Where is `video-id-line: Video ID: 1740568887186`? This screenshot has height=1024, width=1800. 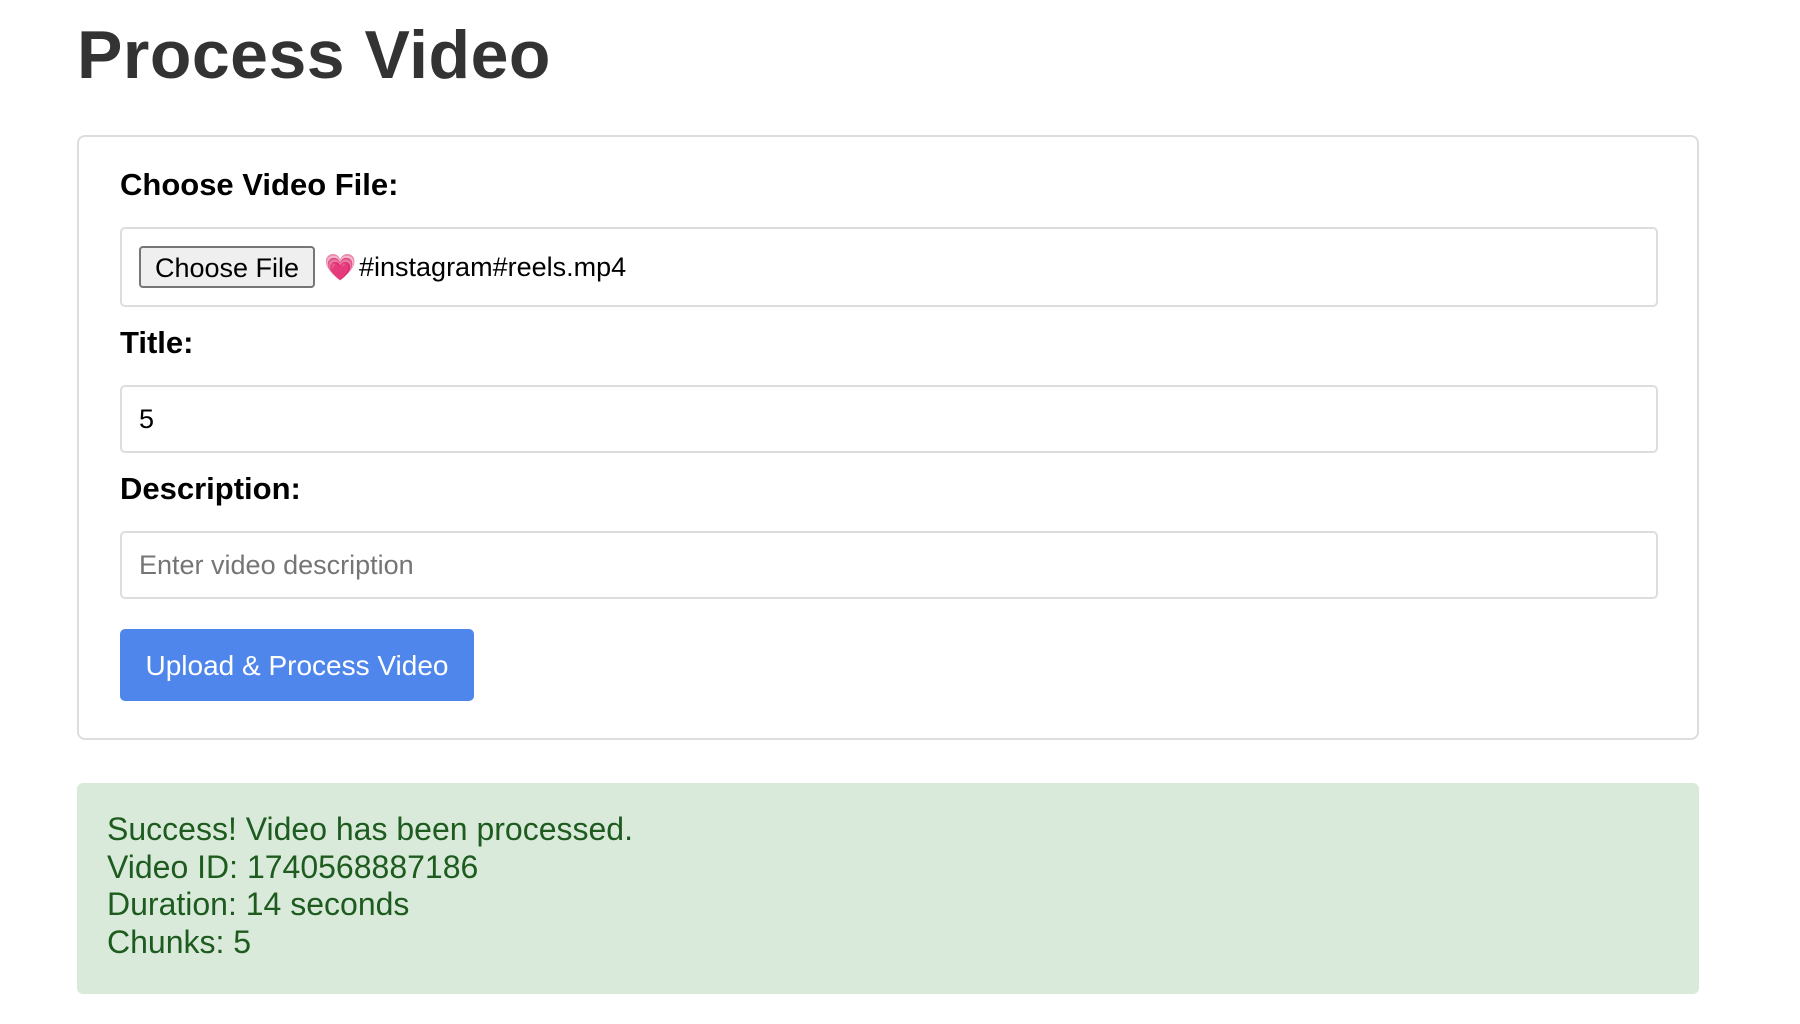 video-id-line: Video ID: 1740568887186 is located at coordinates (293, 866).